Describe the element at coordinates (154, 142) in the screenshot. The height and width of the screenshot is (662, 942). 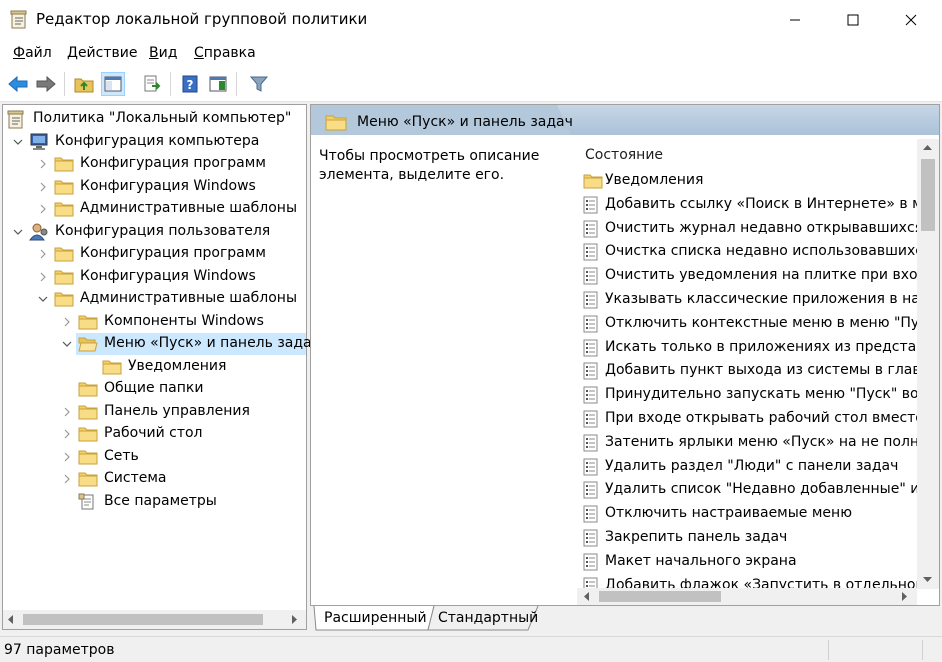
I see `tree-item: Конфигурация компьютера` at that location.